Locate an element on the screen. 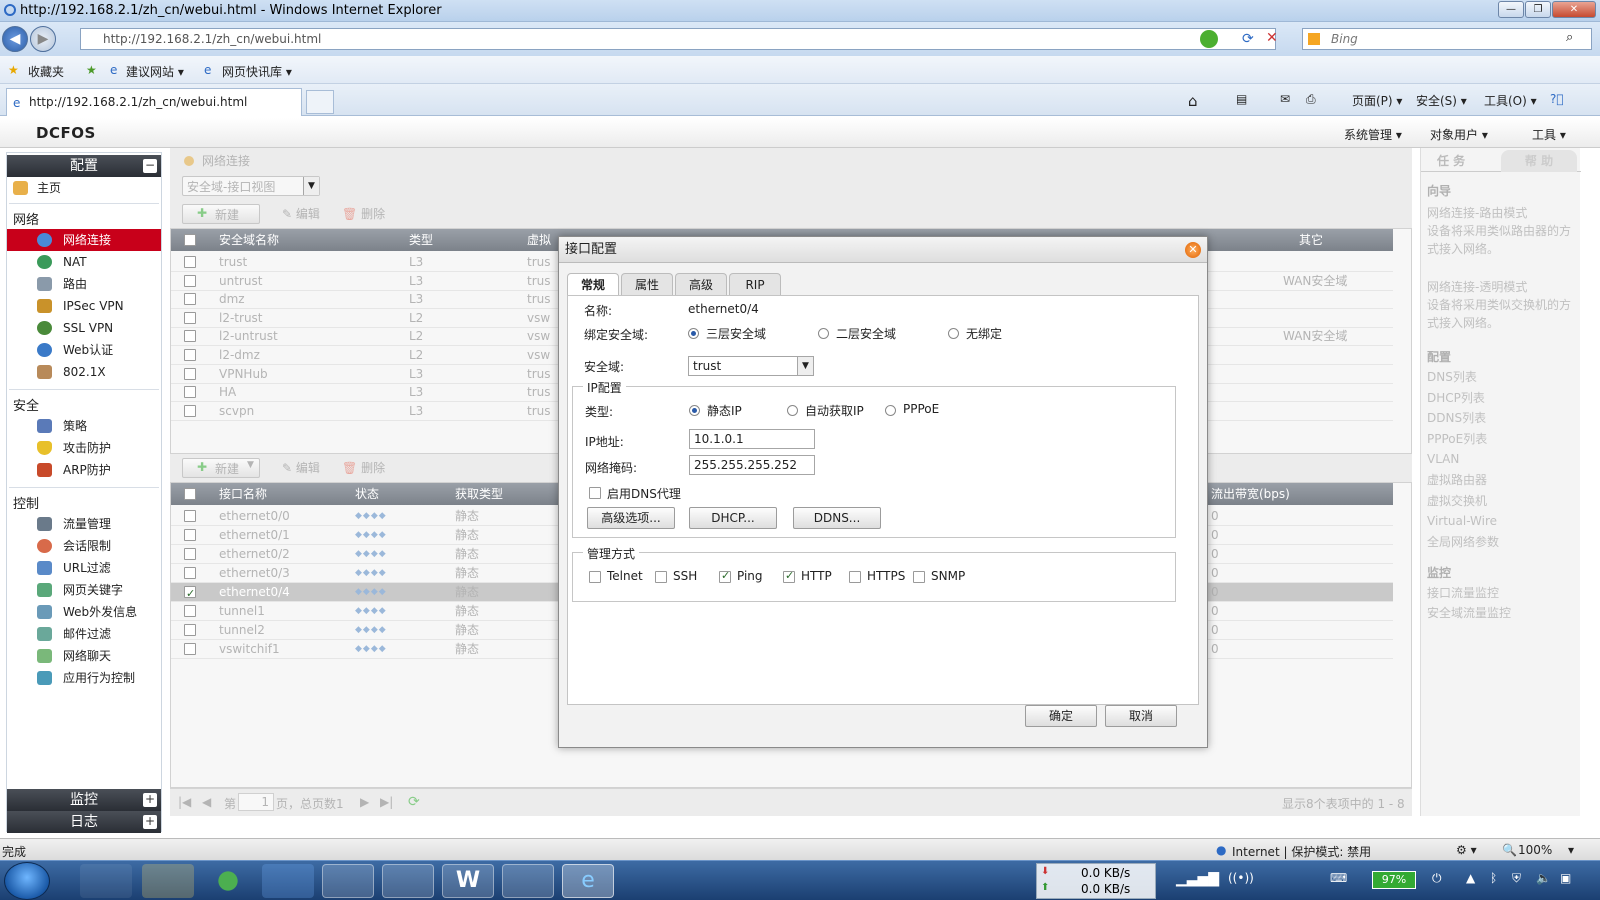 This screenshot has width=1600, height=900. minimize-button: — is located at coordinates (1511, 9).